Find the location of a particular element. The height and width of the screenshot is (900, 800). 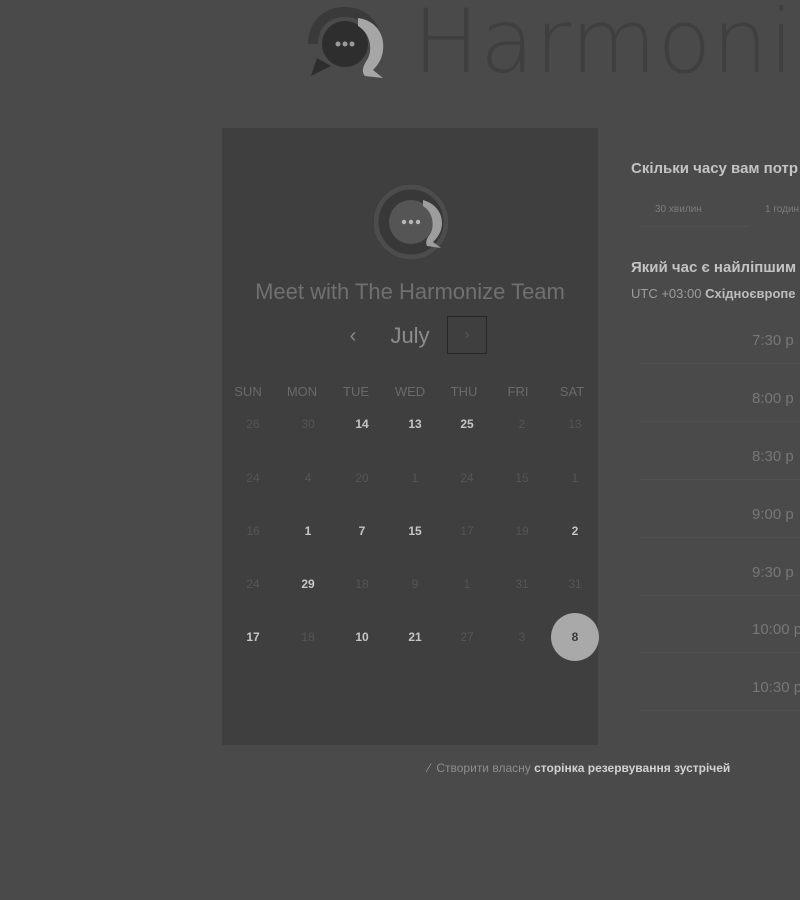

time-slot: 10:30 p is located at coordinates (720, 689).